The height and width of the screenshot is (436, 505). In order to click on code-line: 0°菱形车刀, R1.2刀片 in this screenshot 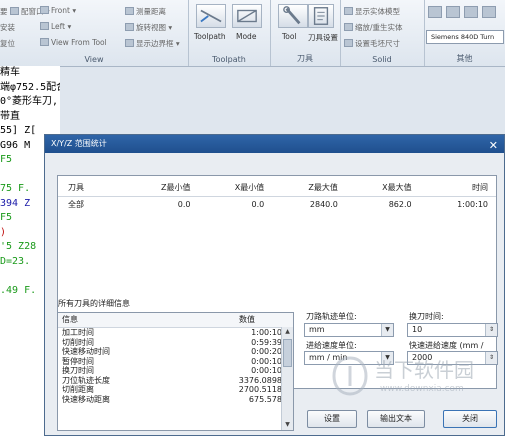, I will do `click(30, 101)`.